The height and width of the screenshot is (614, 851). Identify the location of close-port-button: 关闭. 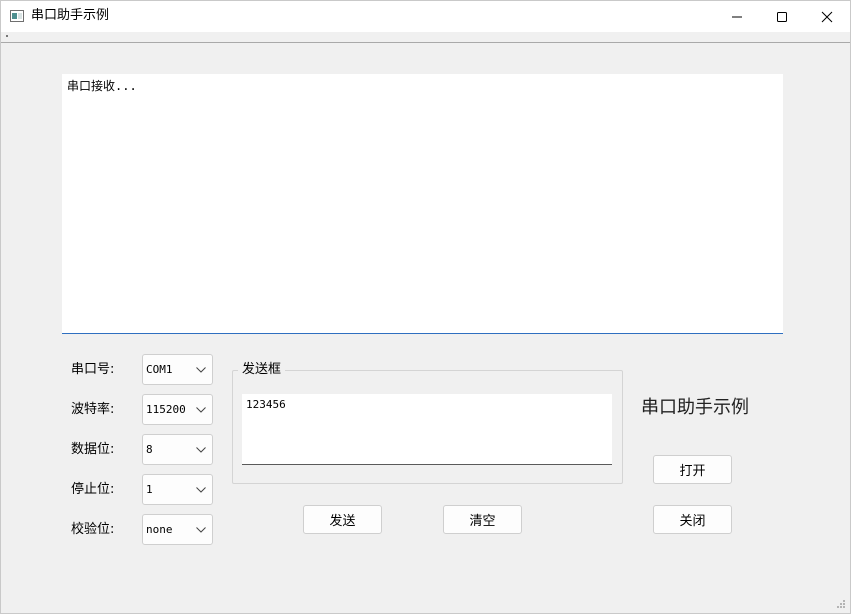
(692, 519).